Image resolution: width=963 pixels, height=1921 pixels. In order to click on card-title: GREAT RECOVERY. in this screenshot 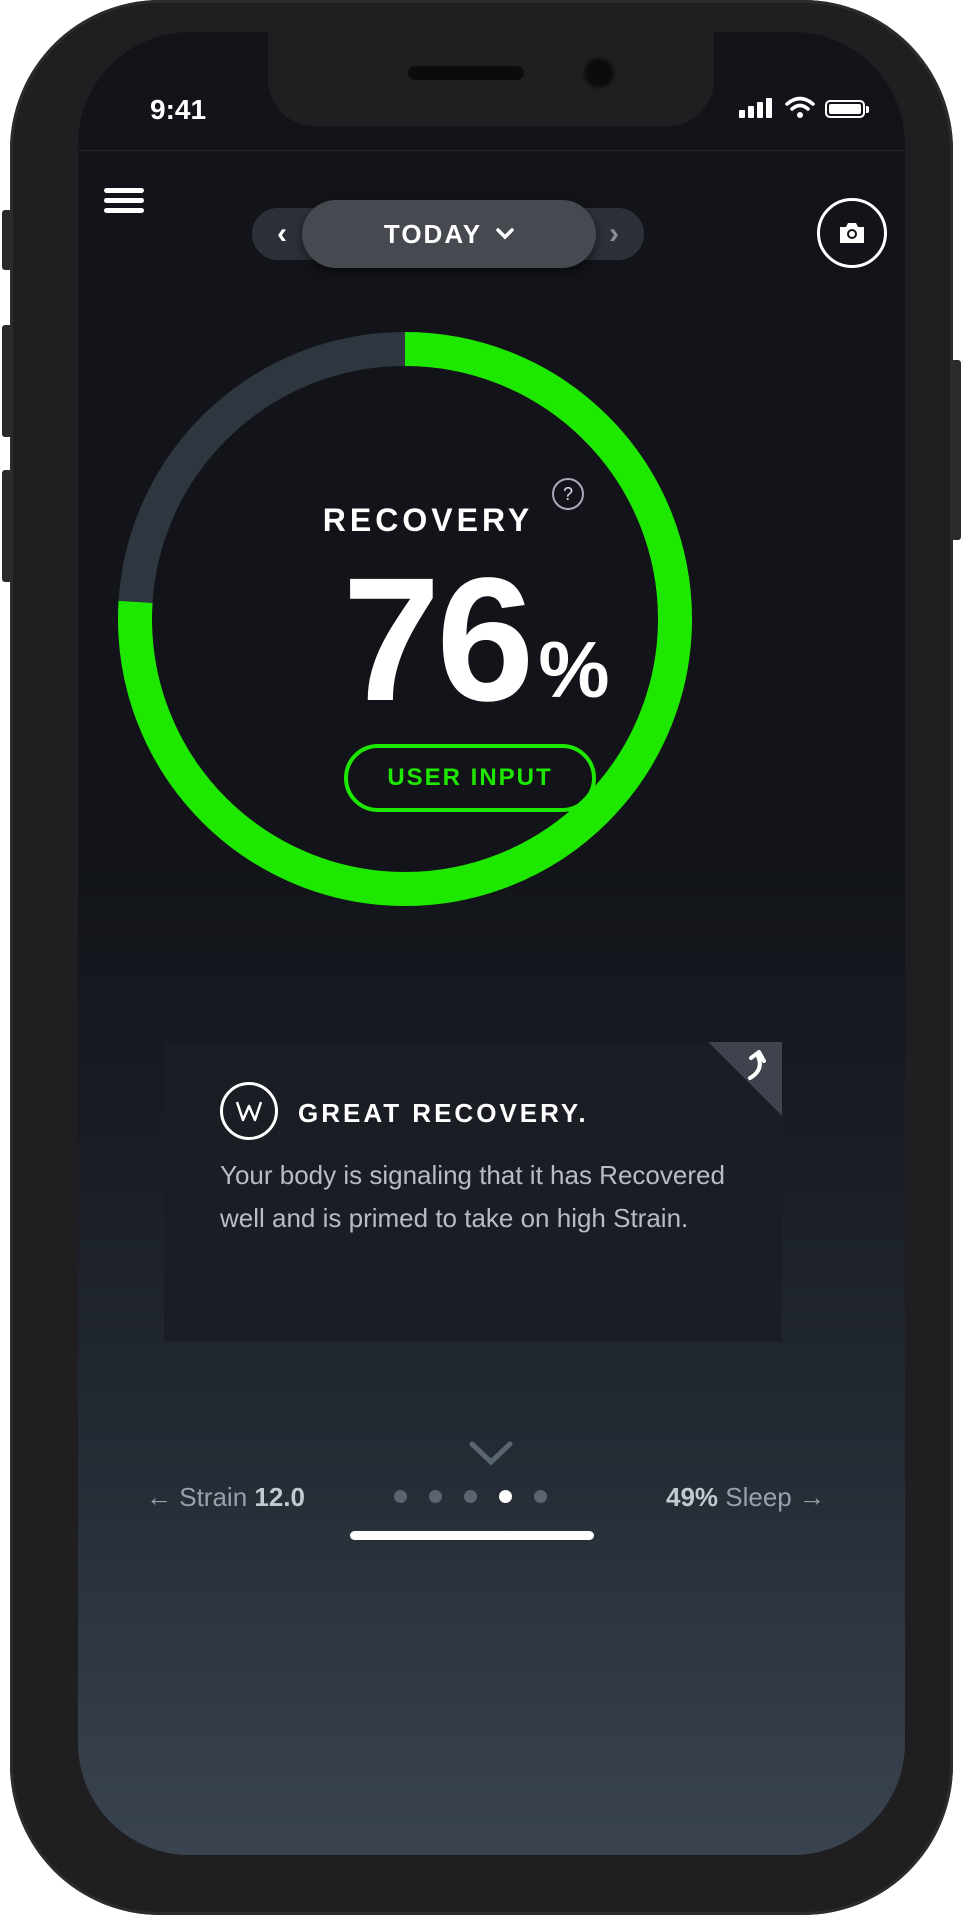, I will do `click(443, 1113)`.